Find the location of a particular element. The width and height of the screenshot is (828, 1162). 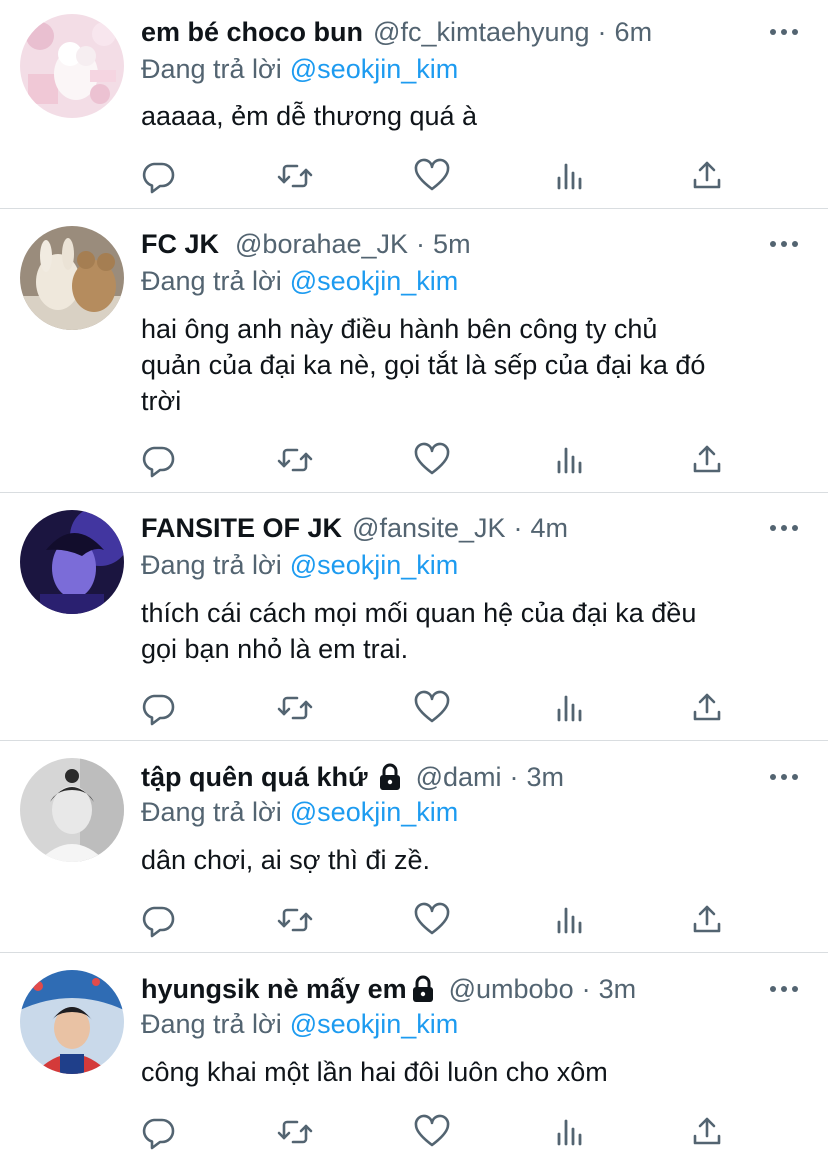

tweet-text: dân chơi, ai sợ thì đi zề. is located at coordinates (464, 860).